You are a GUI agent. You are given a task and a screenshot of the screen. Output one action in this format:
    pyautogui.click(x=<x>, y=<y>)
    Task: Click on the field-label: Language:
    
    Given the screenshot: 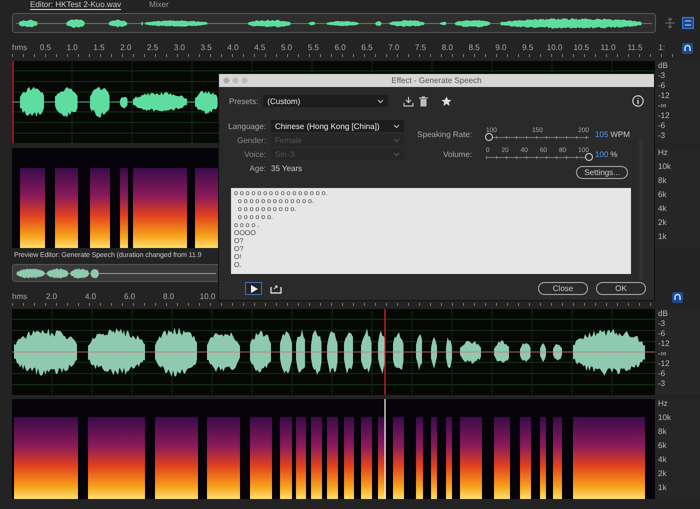 What is the action you would take?
    pyautogui.click(x=246, y=126)
    